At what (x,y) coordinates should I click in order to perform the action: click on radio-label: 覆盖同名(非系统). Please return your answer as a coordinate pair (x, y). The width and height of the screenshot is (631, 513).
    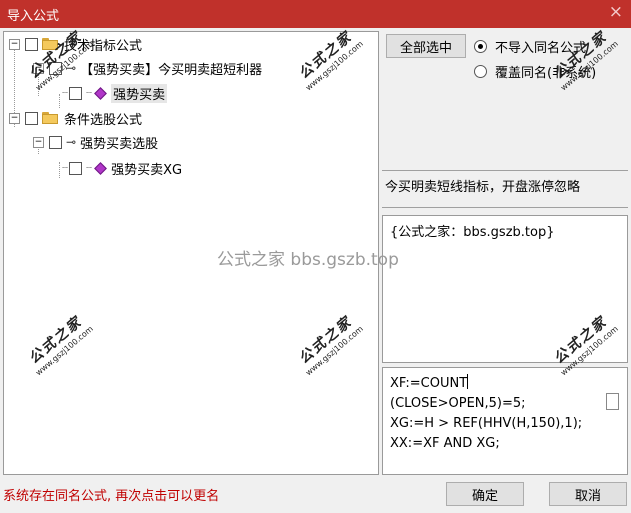
    Looking at the image, I should click on (546, 73).